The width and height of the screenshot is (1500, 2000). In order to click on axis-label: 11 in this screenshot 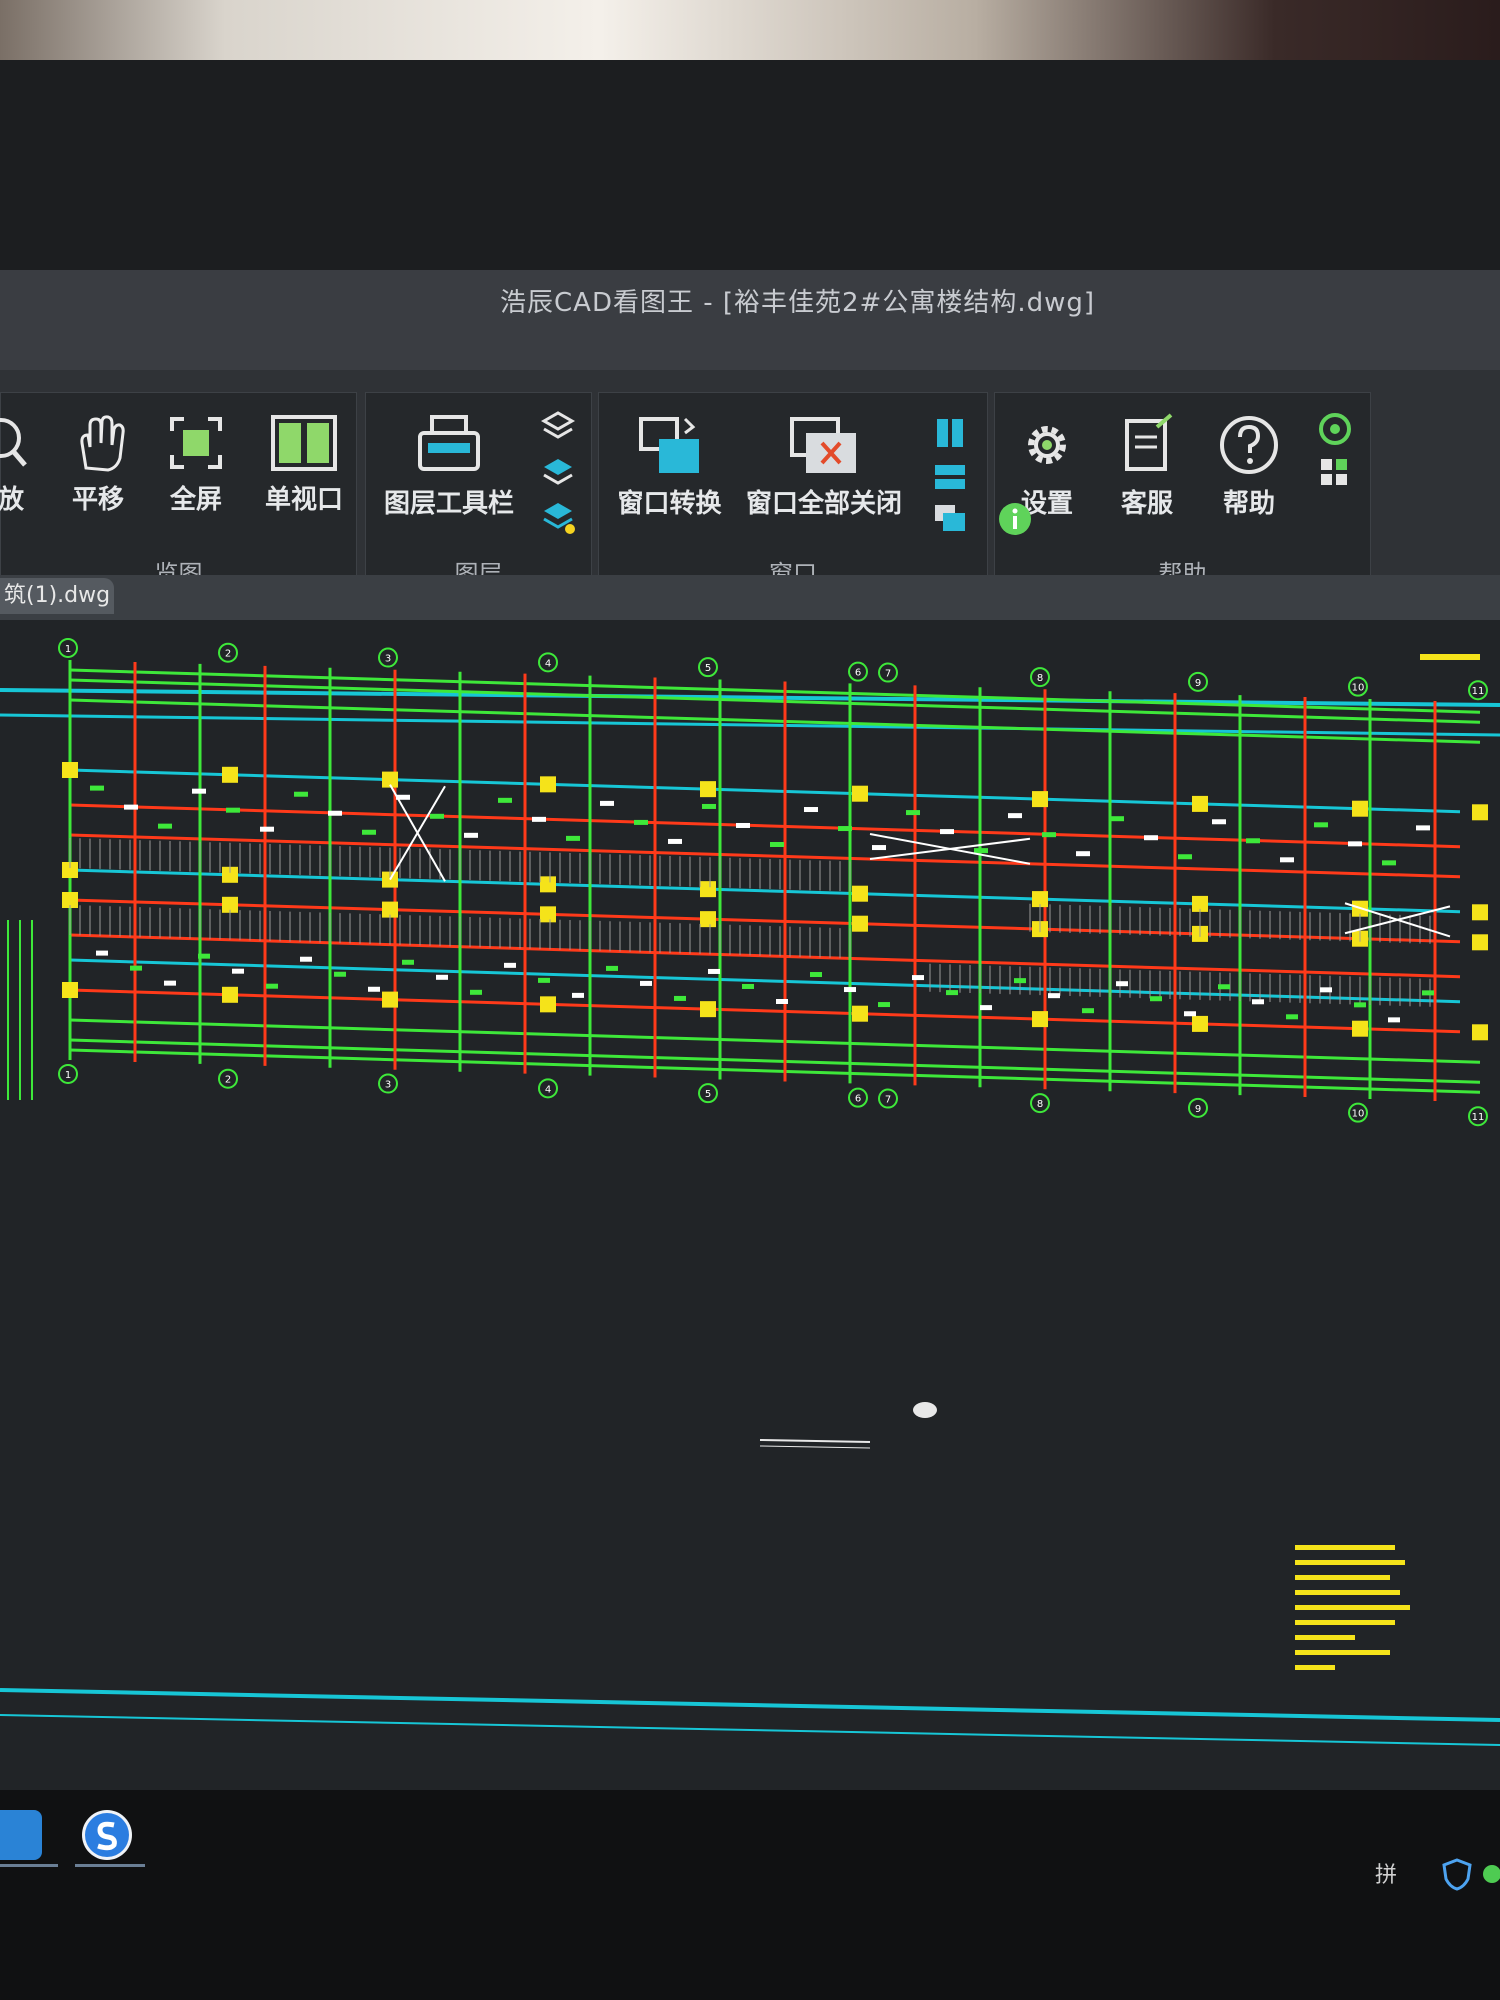, I will do `click(1478, 1117)`.